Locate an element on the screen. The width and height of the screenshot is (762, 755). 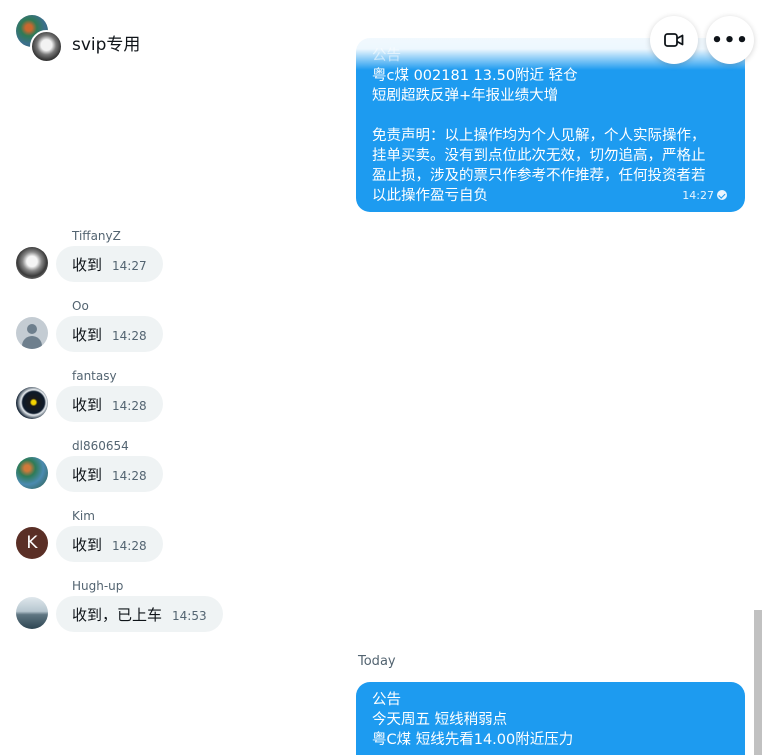
map-avatar is located at coordinates (32, 473).